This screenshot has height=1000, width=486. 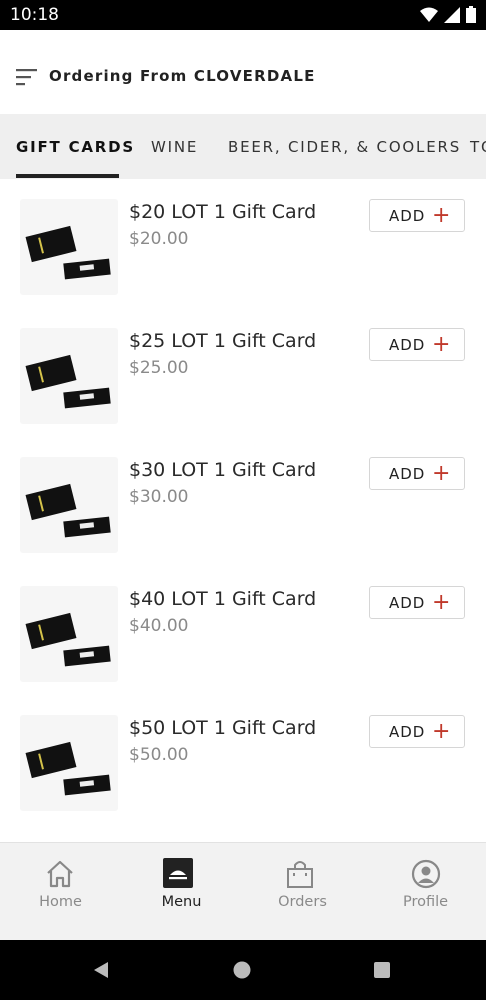 What do you see at coordinates (243, 372) in the screenshot?
I see `product-item: $25 LOT 1 Gift Card $25.00 ADD +` at bounding box center [243, 372].